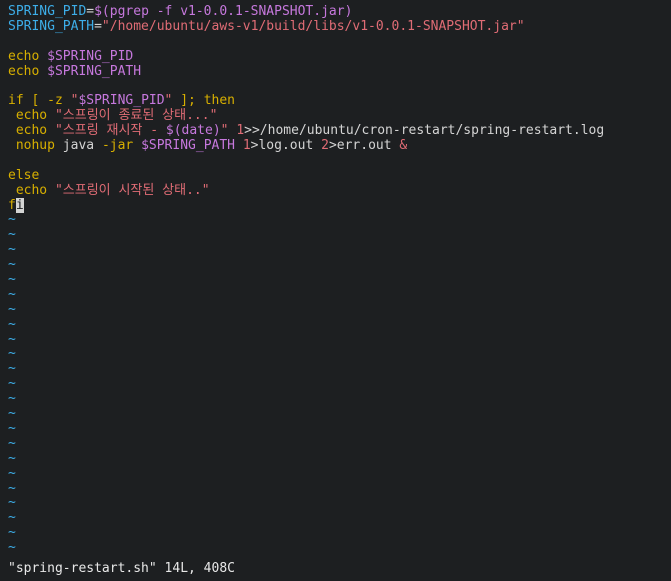  I want to click on code-line: if [ -z "$SPRING_PID" ]; then, so click(338, 101).